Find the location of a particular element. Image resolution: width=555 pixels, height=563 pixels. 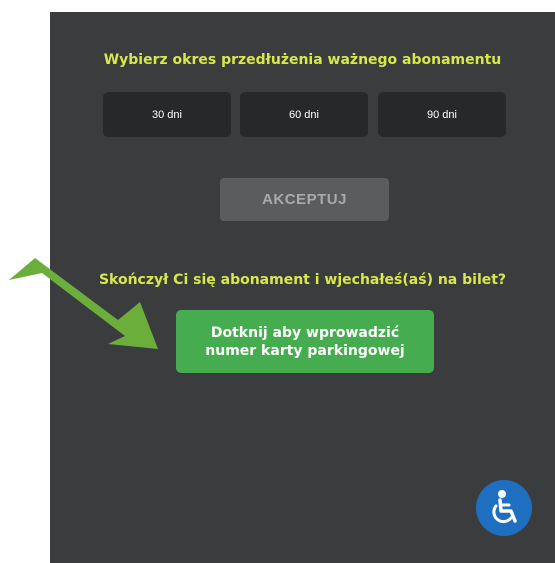

period-60-days-button: 60 dni is located at coordinates (304, 114).